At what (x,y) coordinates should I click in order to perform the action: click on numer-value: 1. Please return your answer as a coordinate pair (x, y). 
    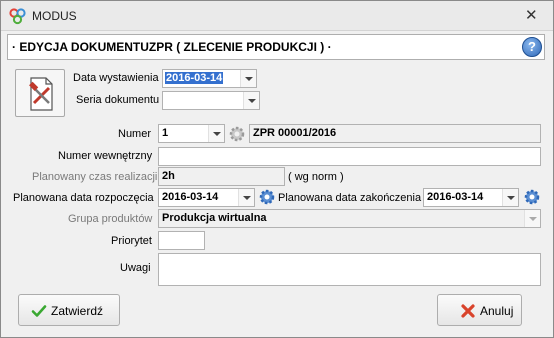
    Looking at the image, I should click on (165, 133).